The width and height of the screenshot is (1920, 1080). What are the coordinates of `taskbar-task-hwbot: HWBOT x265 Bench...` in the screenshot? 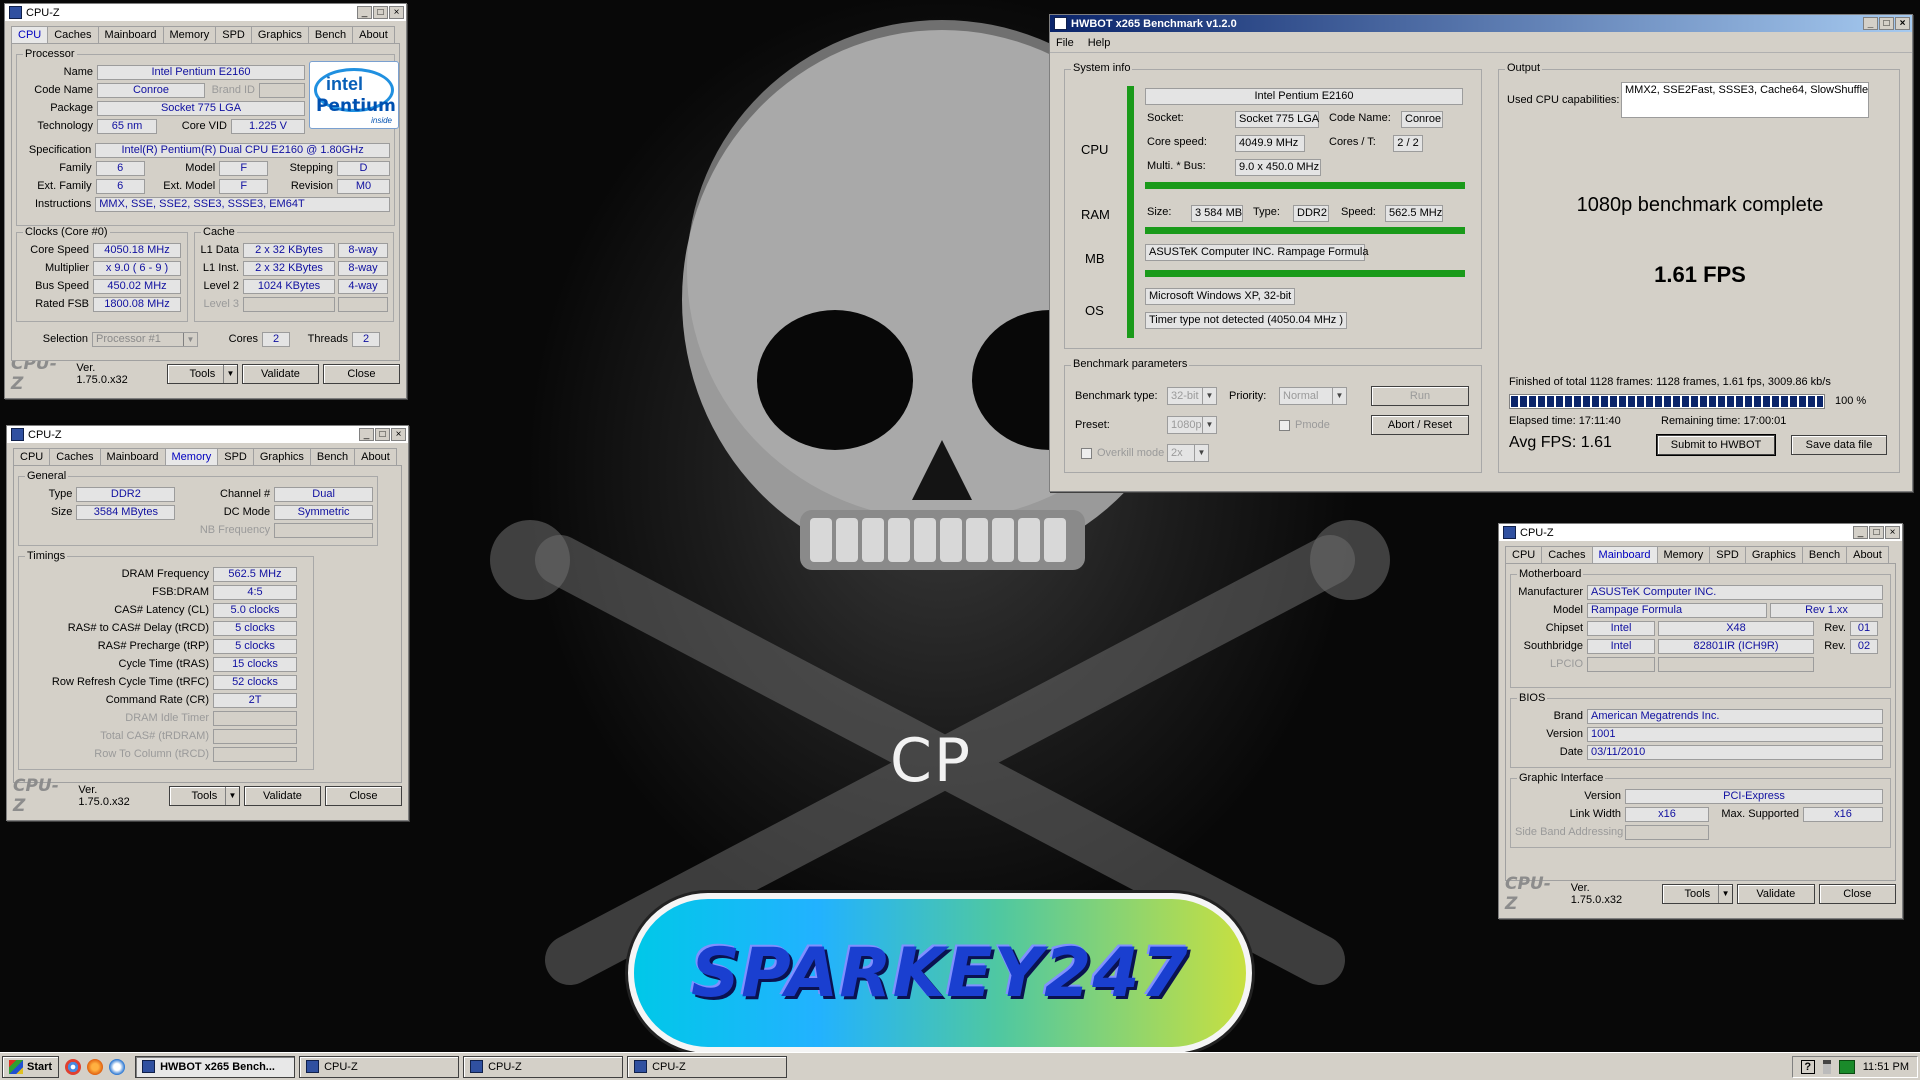 It's located at (215, 1066).